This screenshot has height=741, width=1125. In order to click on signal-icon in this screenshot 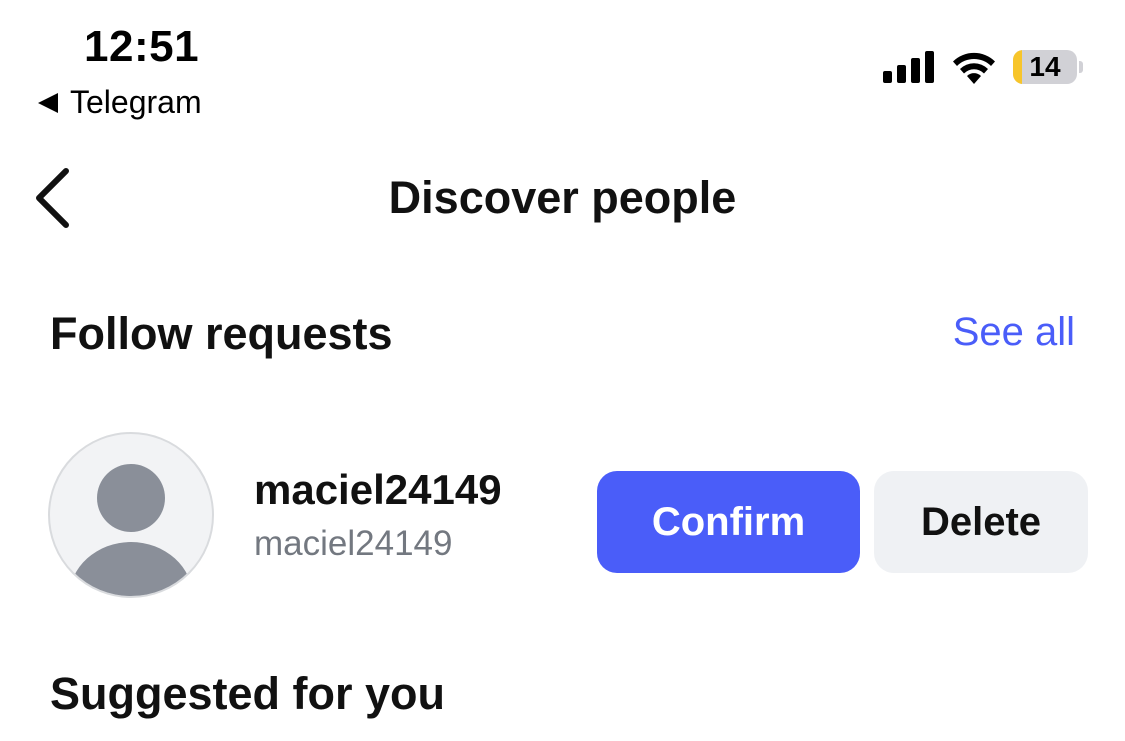, I will do `click(908, 67)`.